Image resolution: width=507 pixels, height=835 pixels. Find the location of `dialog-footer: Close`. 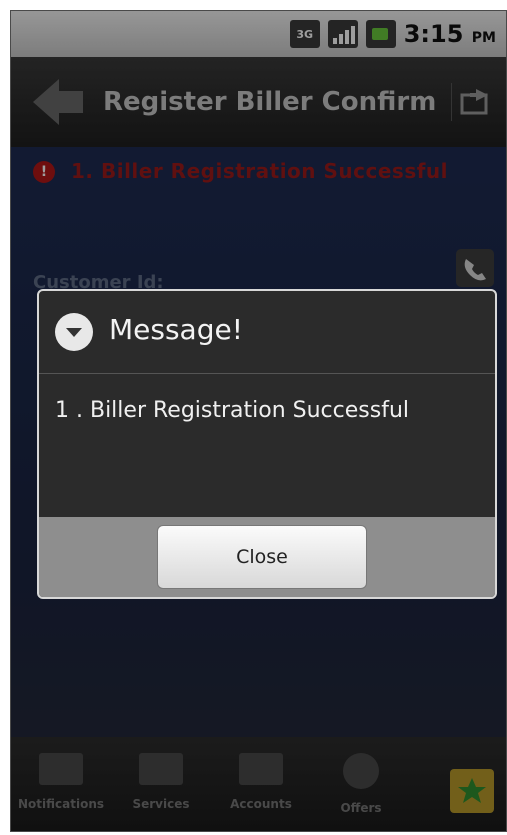

dialog-footer: Close is located at coordinates (267, 557).